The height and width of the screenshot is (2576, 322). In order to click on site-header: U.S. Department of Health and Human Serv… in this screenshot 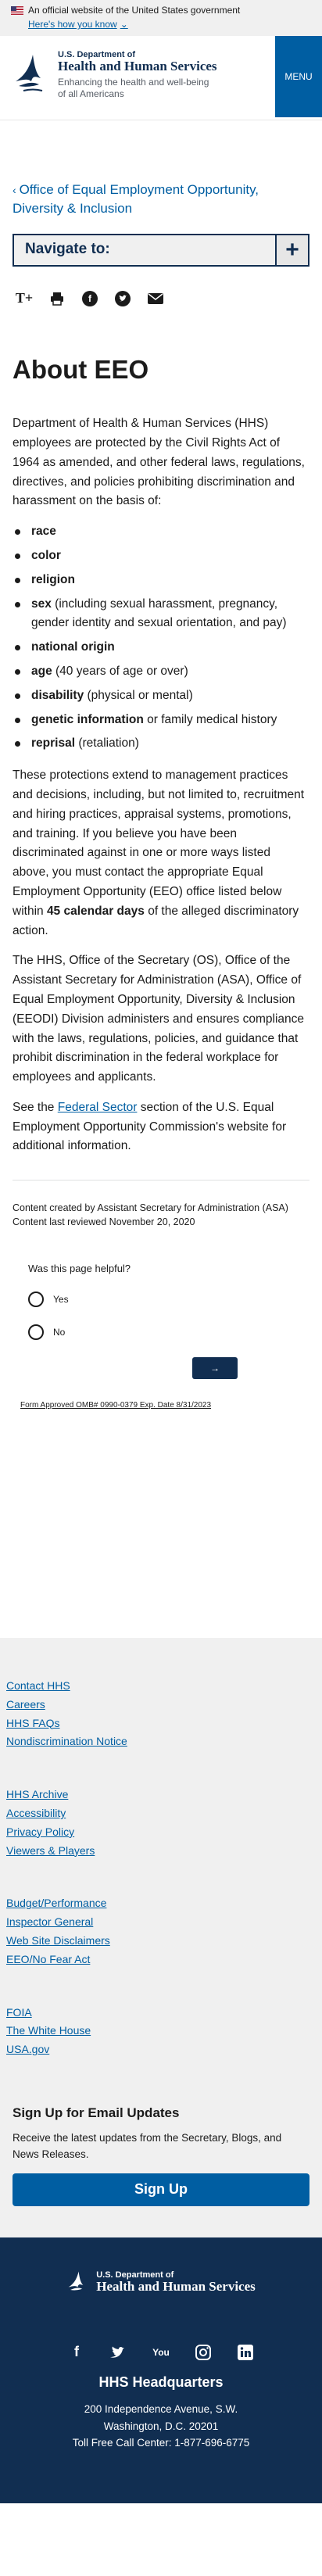, I will do `click(161, 78)`.